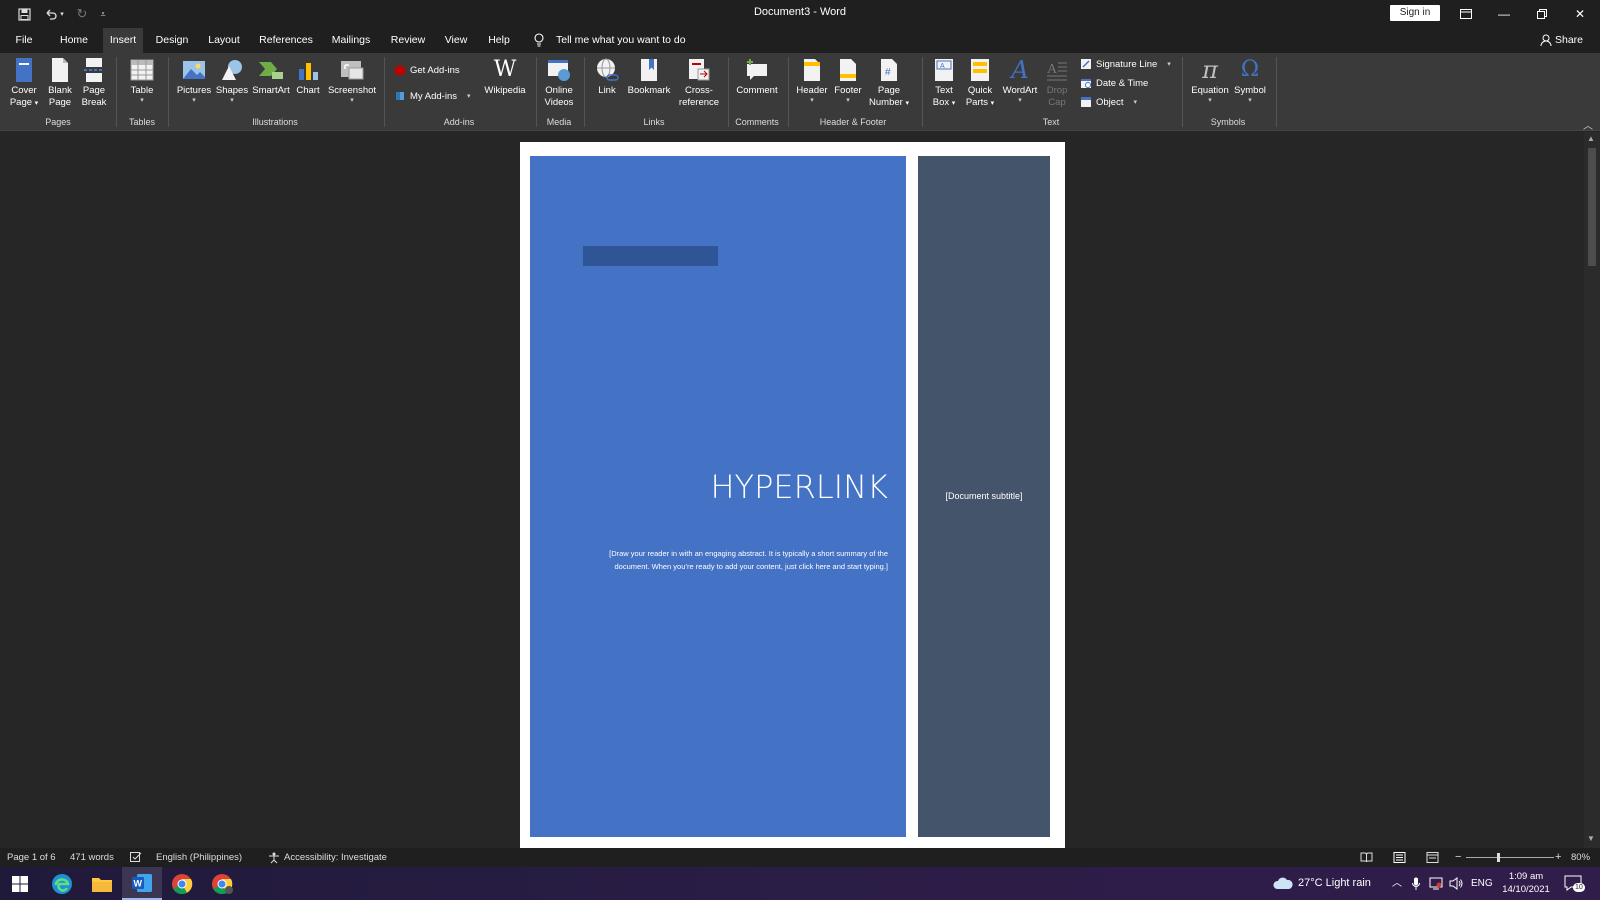 This screenshot has width=1600, height=900. What do you see at coordinates (142, 883) in the screenshot?
I see `word-taskbar-icon: W` at bounding box center [142, 883].